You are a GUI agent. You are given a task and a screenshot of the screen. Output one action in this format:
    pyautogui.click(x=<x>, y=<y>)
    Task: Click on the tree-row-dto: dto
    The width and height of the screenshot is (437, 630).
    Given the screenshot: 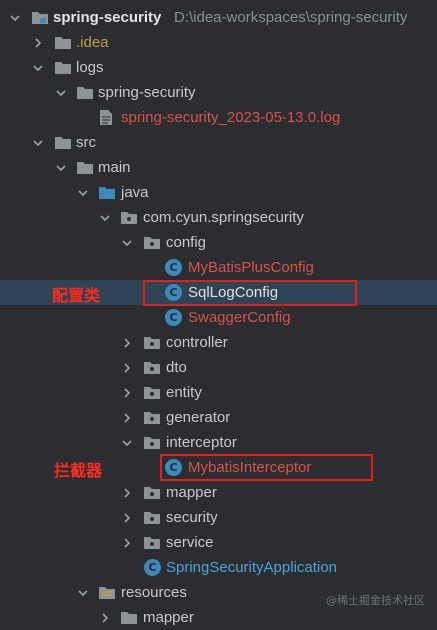 What is the action you would take?
    pyautogui.click(x=218, y=367)
    